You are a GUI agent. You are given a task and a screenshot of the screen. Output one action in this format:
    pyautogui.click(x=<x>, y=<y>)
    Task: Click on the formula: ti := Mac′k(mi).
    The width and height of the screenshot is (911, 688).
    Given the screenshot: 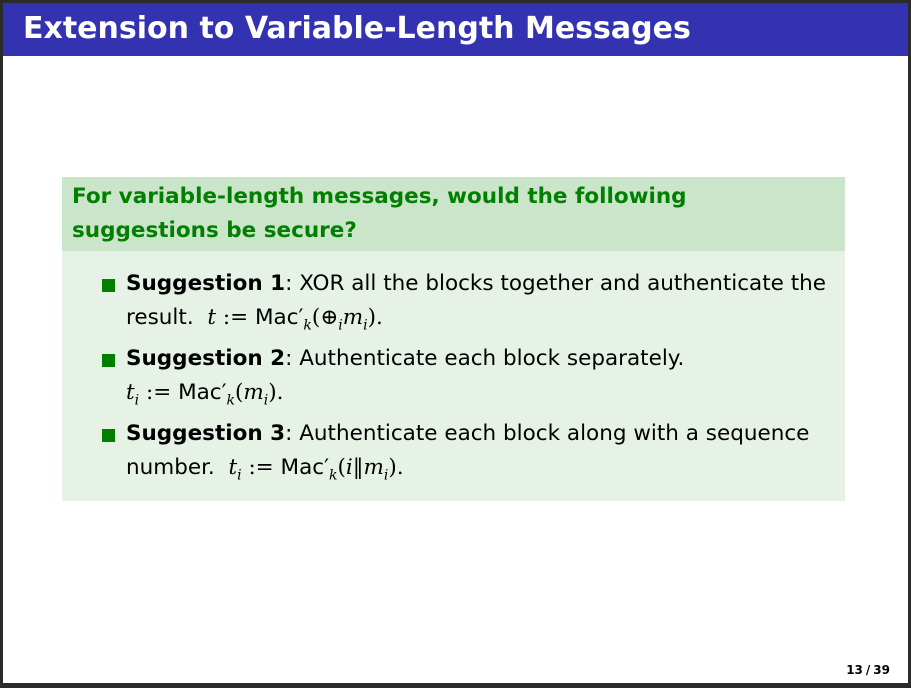 What is the action you would take?
    pyautogui.click(x=205, y=394)
    